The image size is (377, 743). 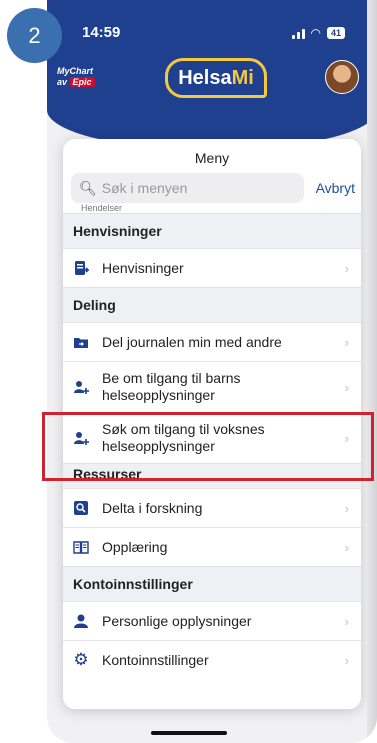 What do you see at coordinates (177, 620) in the screenshot?
I see `menu-item-label: Personlige opplysninger` at bounding box center [177, 620].